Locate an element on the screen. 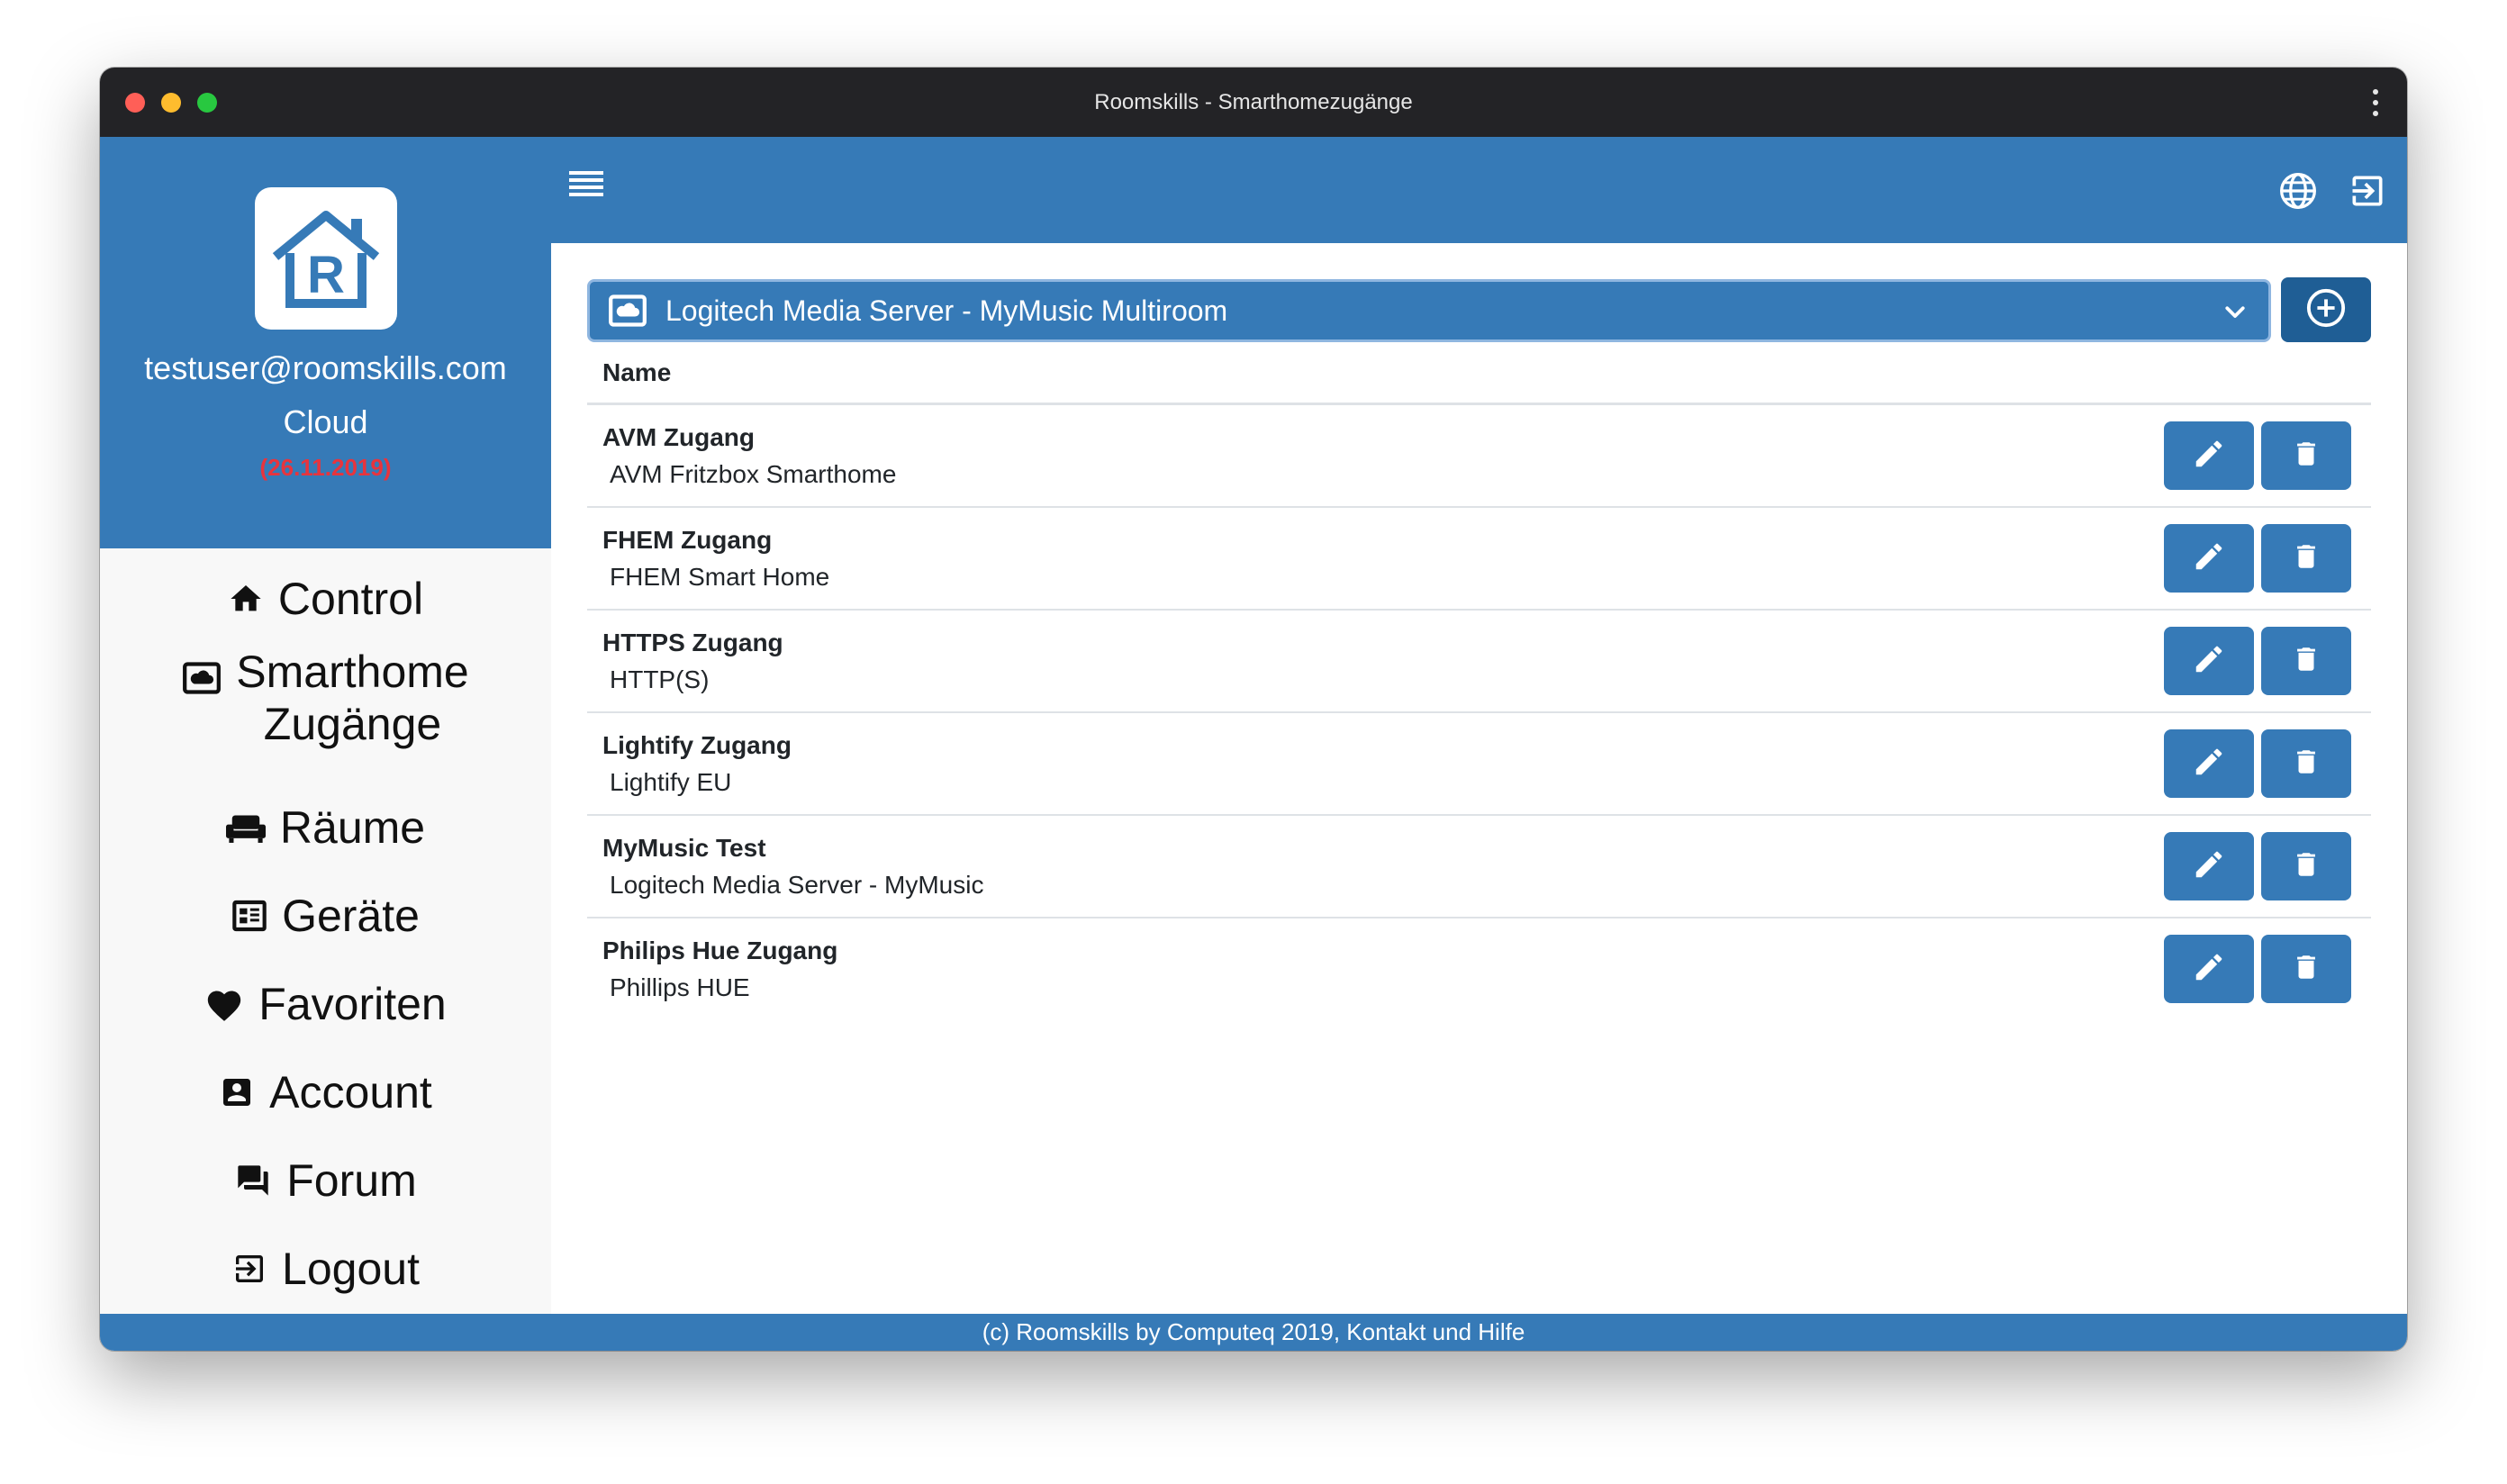 This screenshot has width=2507, height=1484. row-type: Phillips HUE is located at coordinates (680, 987).